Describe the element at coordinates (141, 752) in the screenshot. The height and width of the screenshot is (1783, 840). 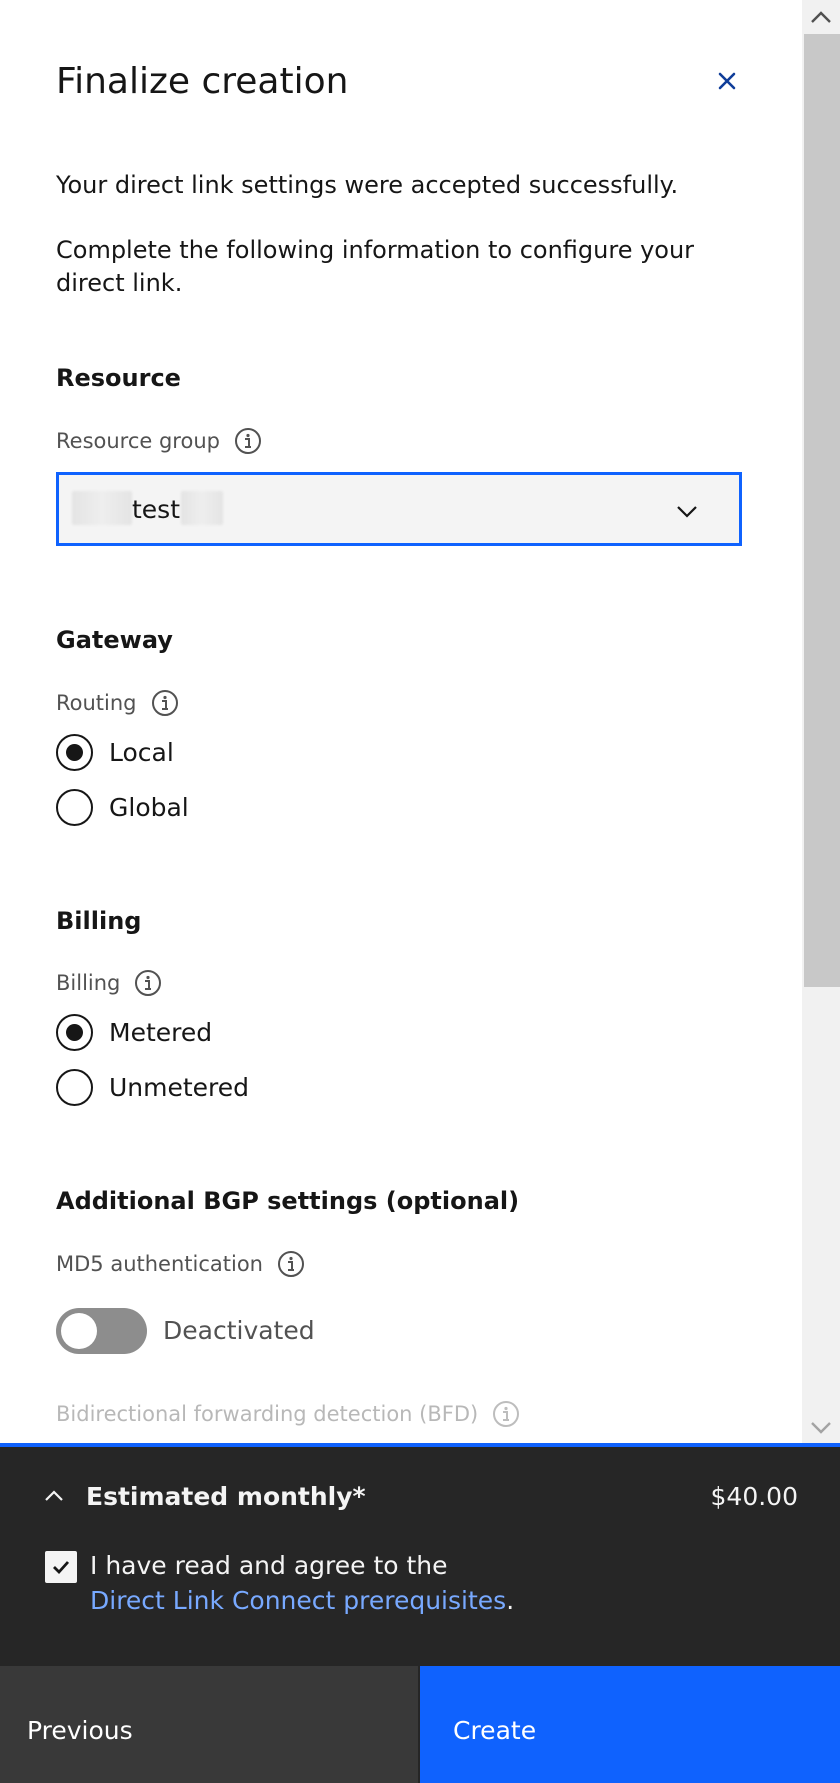
I see `radio-label: Local` at that location.